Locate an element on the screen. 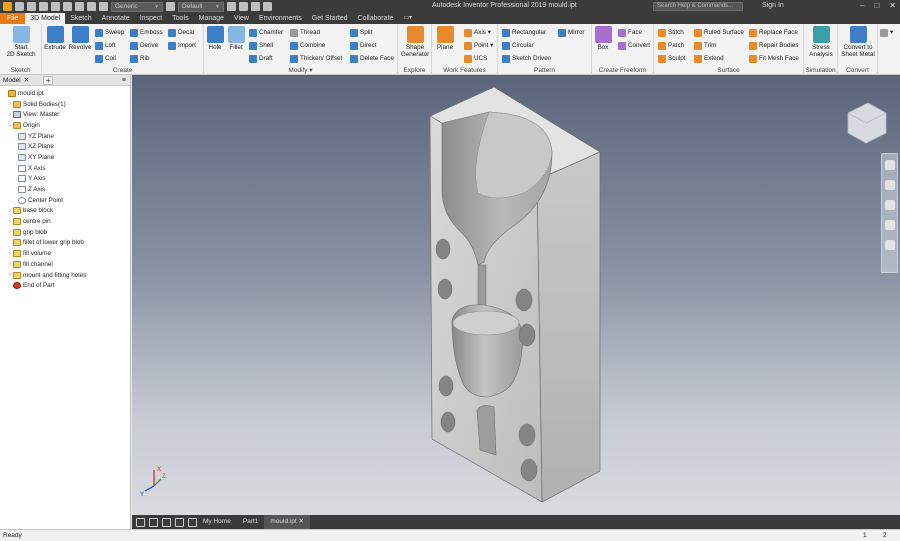  browser-node: mould.ipt is located at coordinates (65, 93).